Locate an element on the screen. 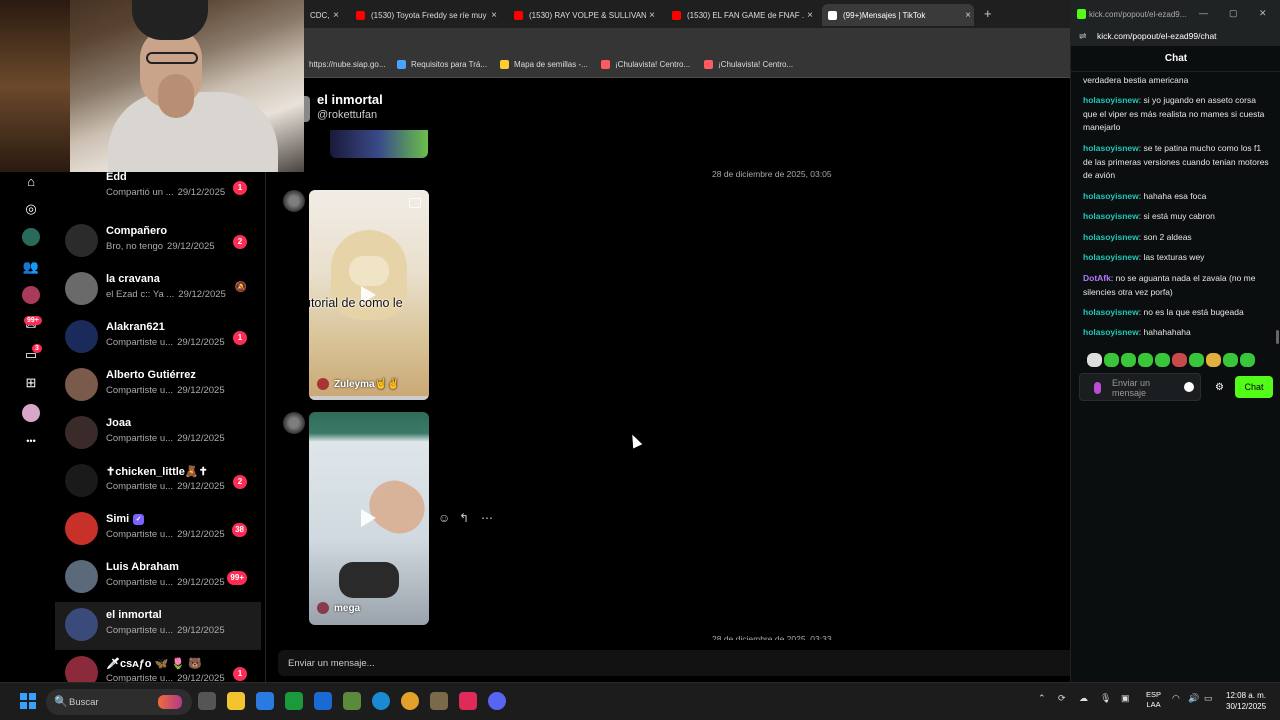  following-icon is located at coordinates (31, 237).